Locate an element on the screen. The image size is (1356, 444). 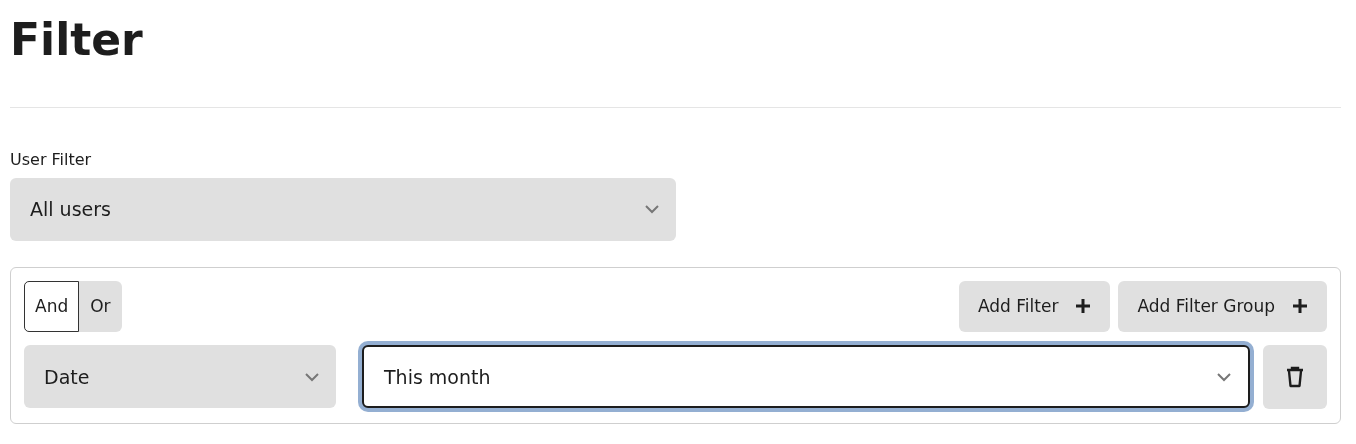
trash-icon is located at coordinates (1295, 376).